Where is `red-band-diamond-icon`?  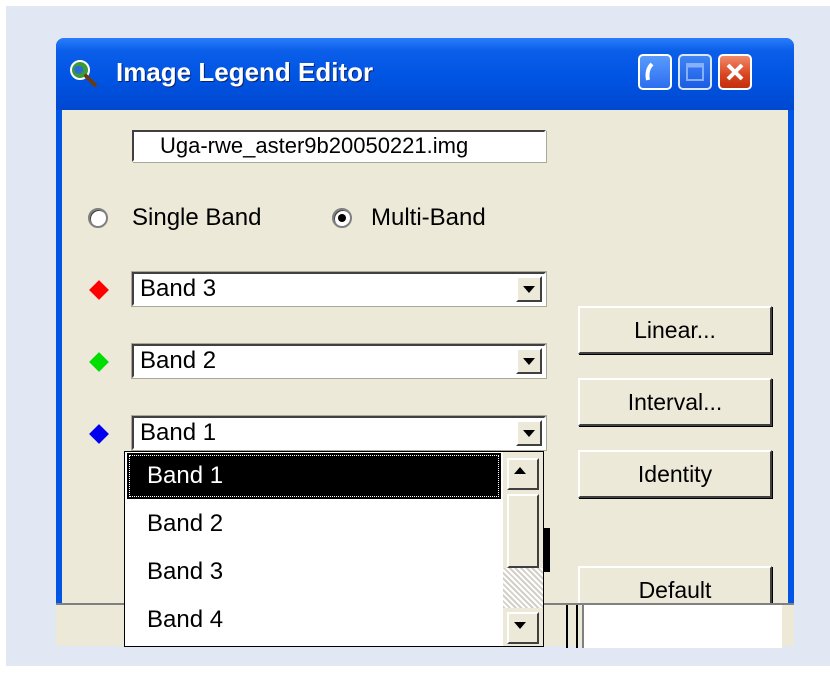 red-band-diamond-icon is located at coordinates (99, 290).